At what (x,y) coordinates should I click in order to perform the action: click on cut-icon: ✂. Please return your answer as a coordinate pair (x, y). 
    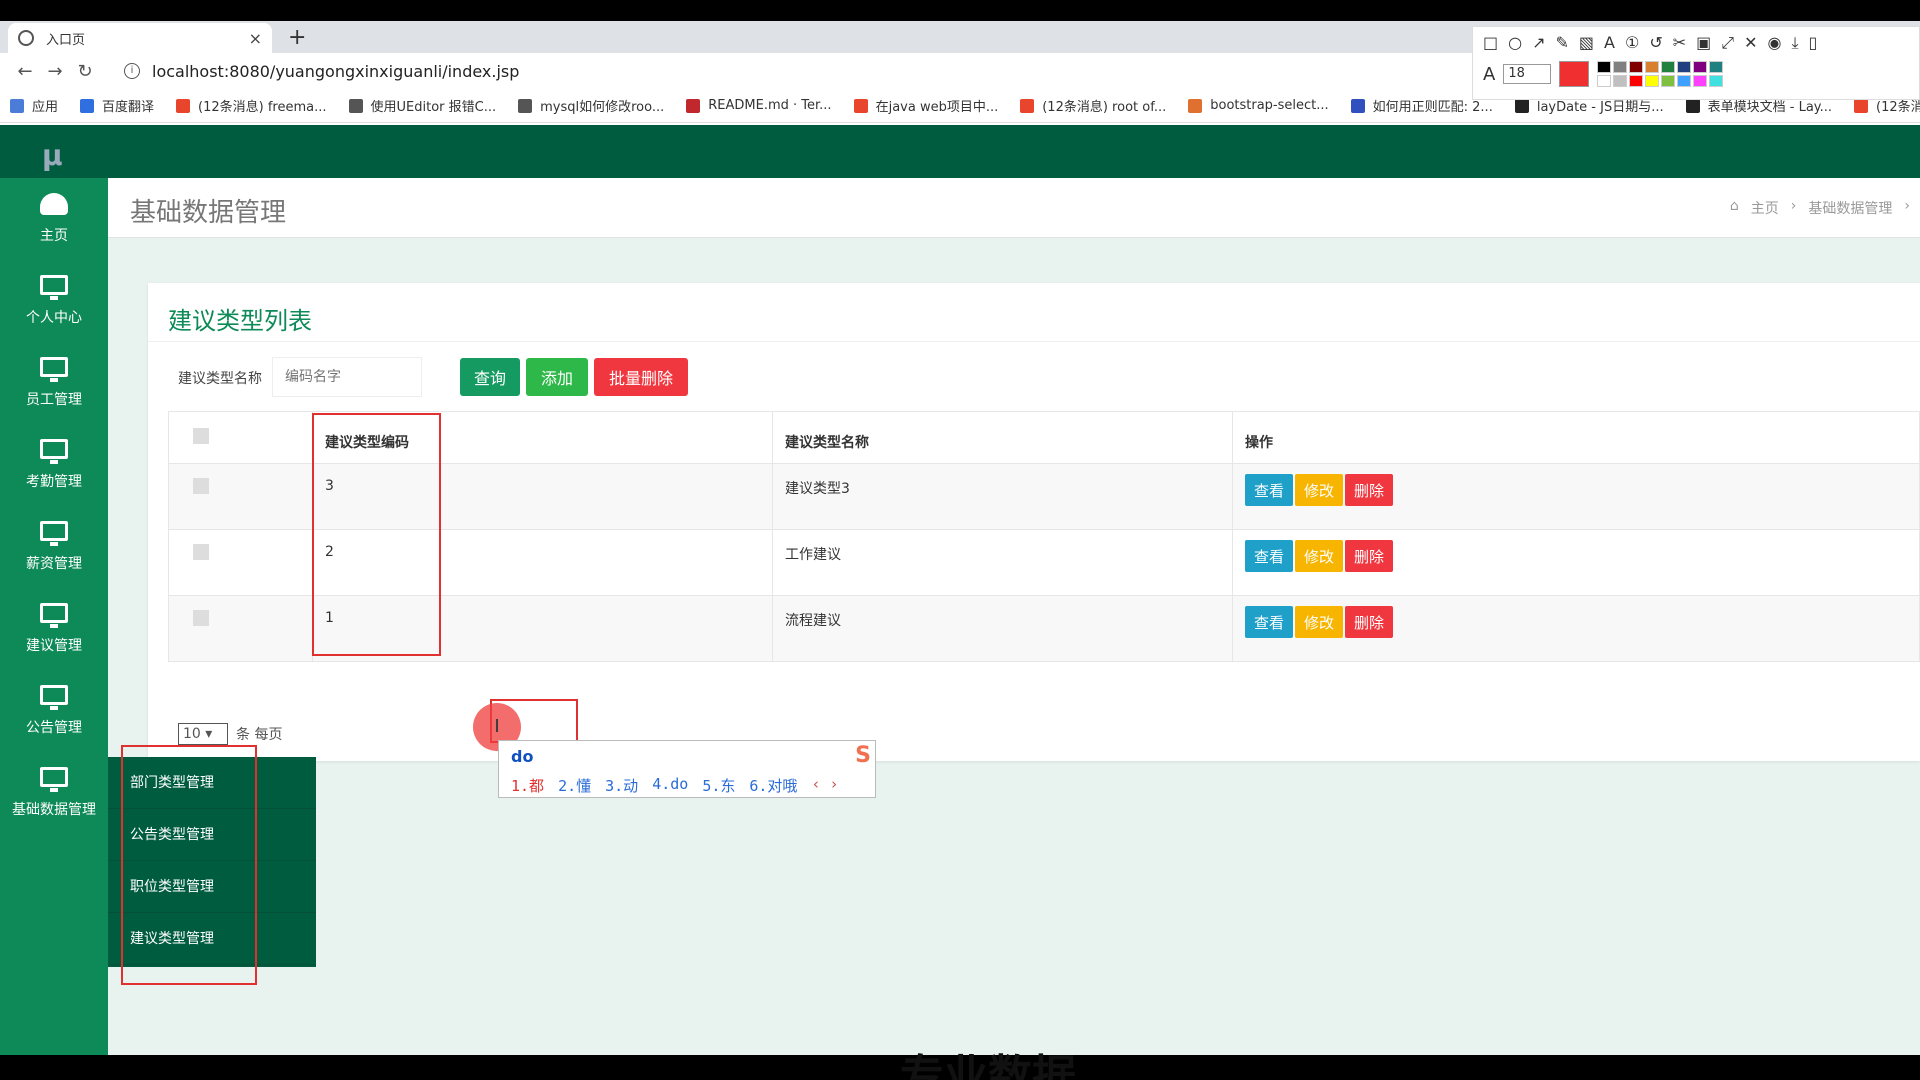
    Looking at the image, I should click on (1679, 43).